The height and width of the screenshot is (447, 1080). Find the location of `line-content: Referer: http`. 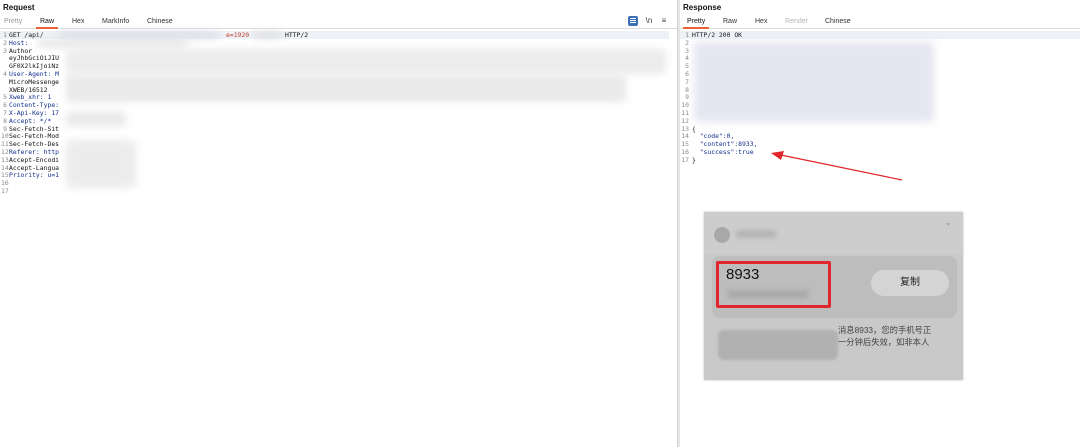

line-content: Referer: http is located at coordinates (34, 152).